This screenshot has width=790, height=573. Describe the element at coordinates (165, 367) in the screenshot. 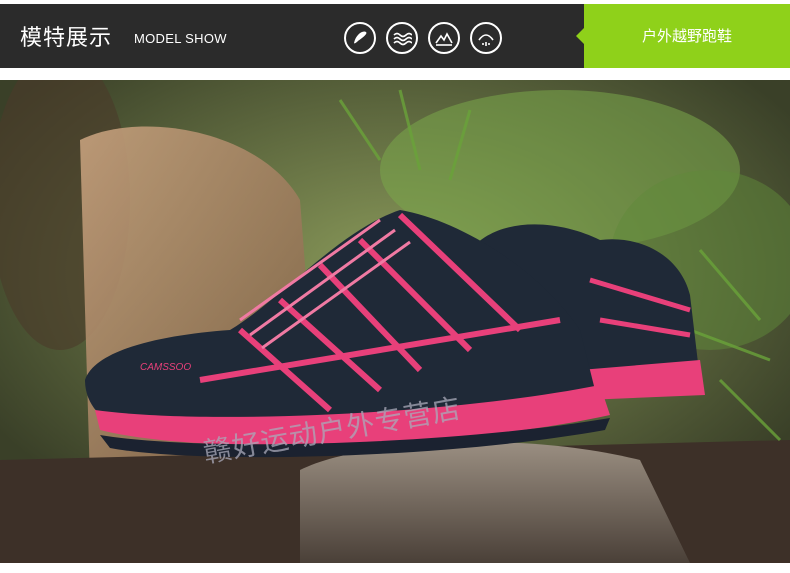

I see `shoe-brand-text: CAMSSOO` at that location.